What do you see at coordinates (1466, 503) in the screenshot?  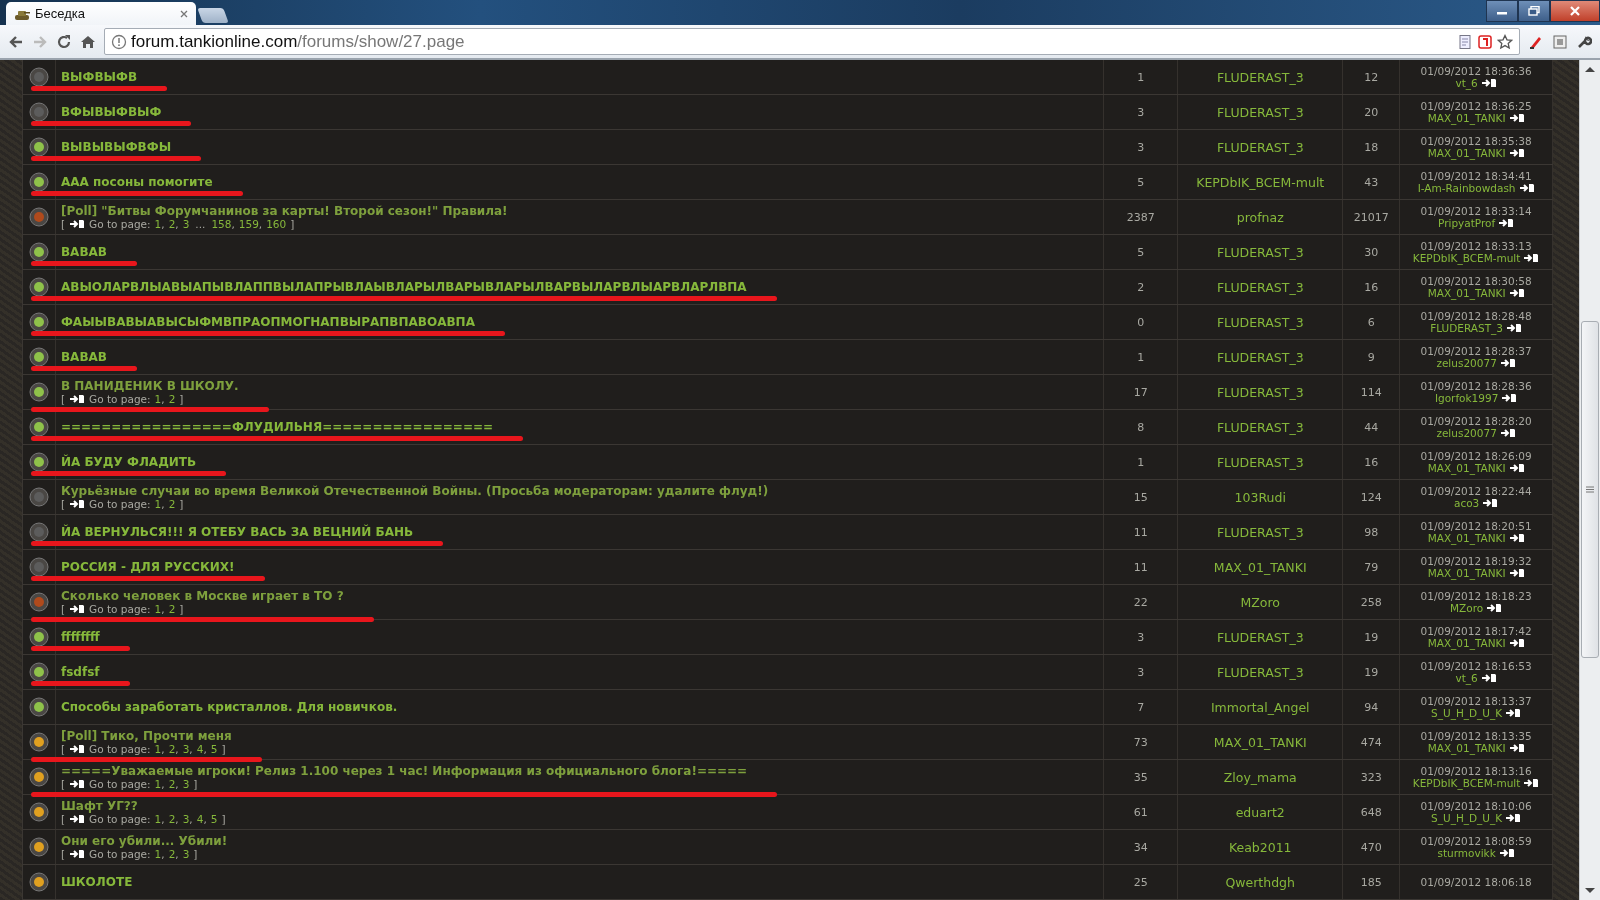 I see `last-poster-link: aco3` at bounding box center [1466, 503].